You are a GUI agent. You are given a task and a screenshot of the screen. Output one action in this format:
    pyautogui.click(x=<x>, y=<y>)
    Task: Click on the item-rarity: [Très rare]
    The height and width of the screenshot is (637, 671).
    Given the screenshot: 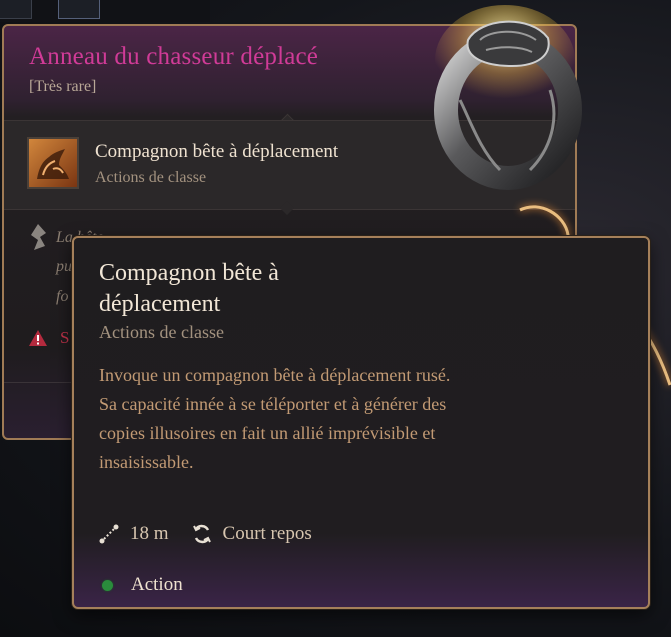 What is the action you would take?
    pyautogui.click(x=63, y=86)
    